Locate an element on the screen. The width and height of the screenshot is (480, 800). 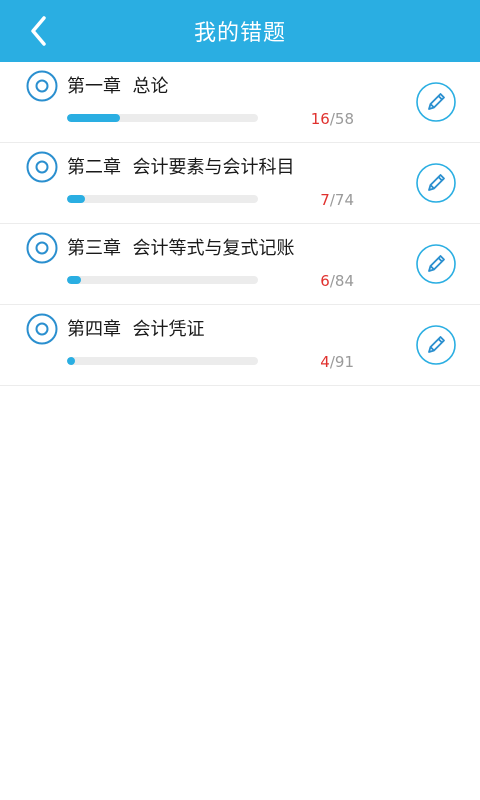
total-count: 84 is located at coordinates (344, 281).